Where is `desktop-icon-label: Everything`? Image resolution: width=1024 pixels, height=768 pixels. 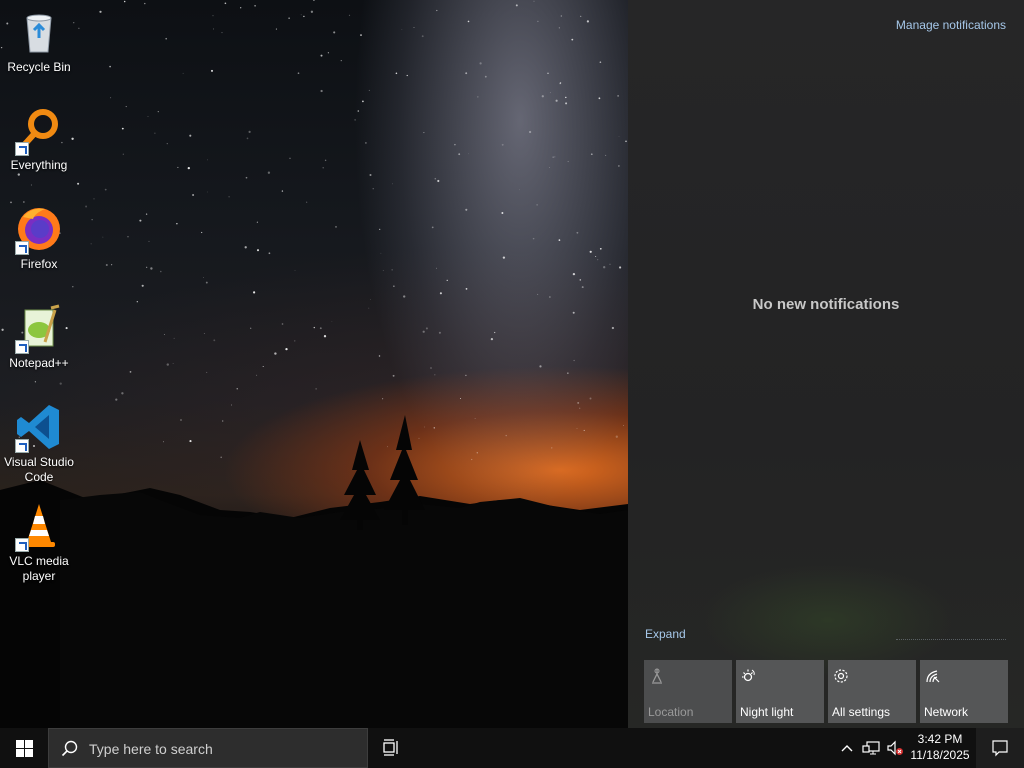 desktop-icon-label: Everything is located at coordinates (39, 165).